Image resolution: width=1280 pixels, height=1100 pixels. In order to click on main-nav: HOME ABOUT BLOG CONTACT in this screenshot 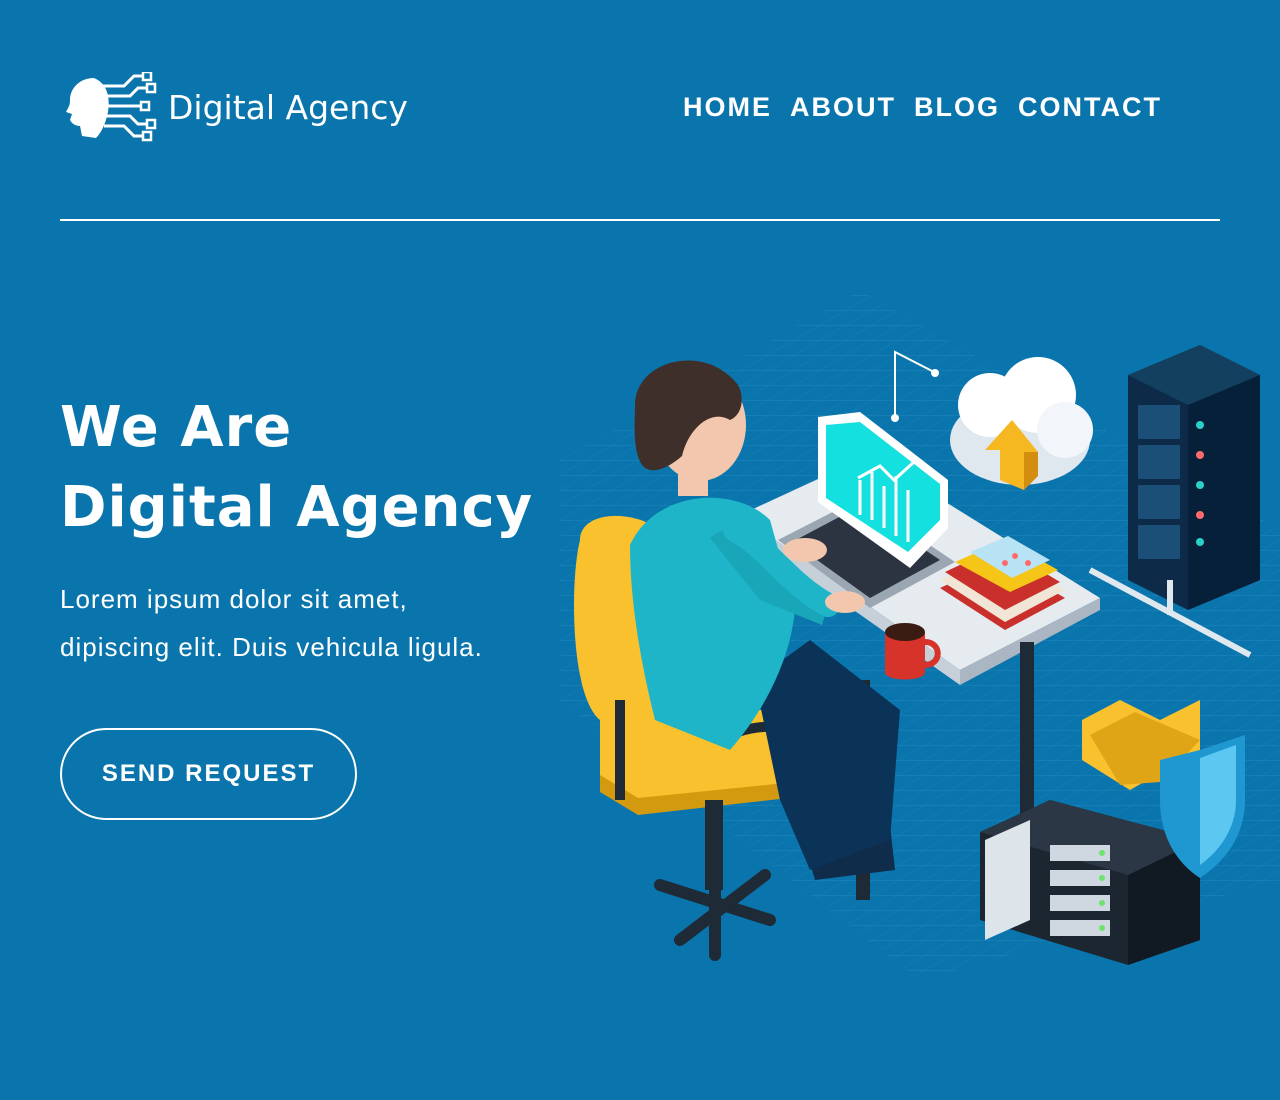, I will do `click(922, 107)`.